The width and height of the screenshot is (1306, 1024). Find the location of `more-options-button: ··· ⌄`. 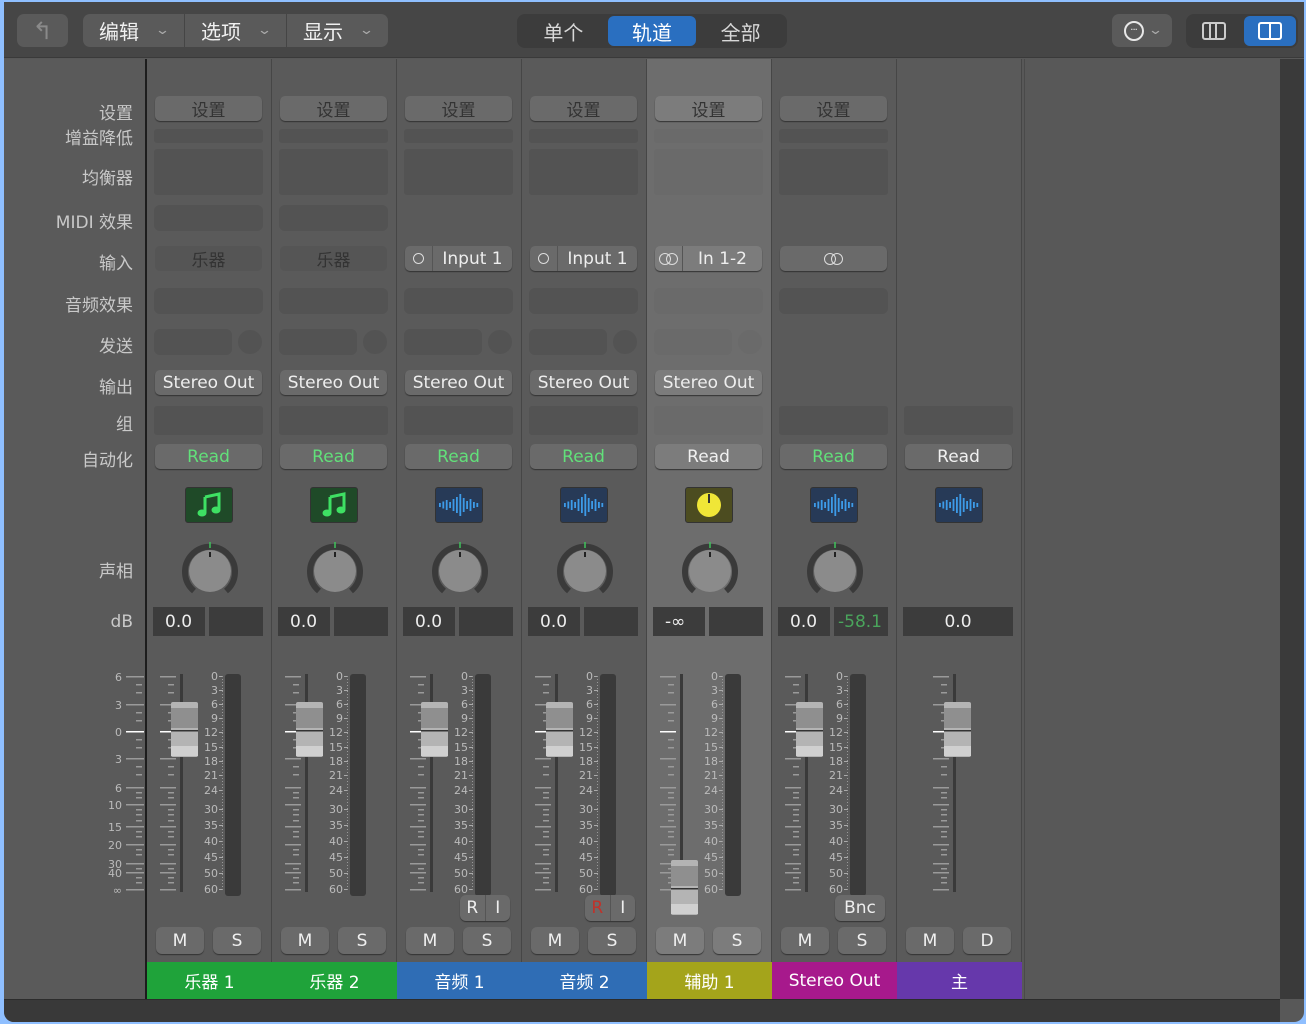

more-options-button: ··· ⌄ is located at coordinates (1142, 30).